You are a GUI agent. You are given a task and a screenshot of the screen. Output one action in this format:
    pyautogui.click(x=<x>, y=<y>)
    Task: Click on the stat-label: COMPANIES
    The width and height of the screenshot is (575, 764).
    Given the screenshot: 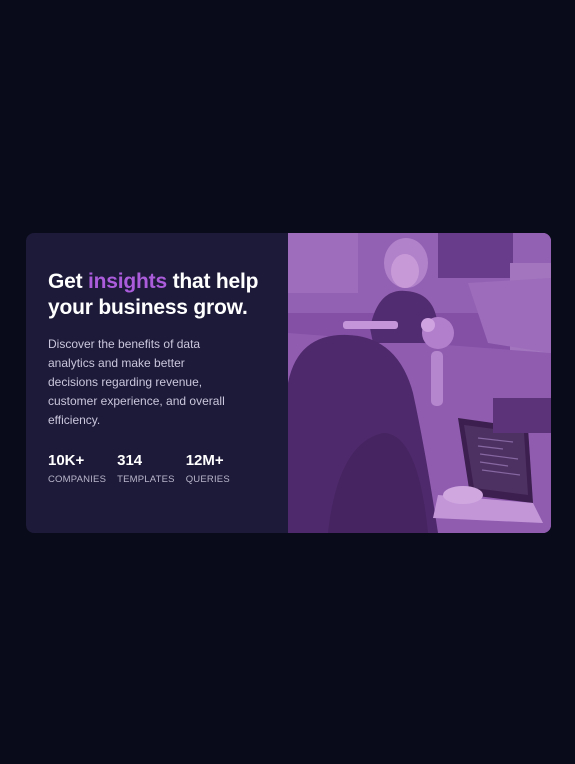 What is the action you would take?
    pyautogui.click(x=77, y=479)
    